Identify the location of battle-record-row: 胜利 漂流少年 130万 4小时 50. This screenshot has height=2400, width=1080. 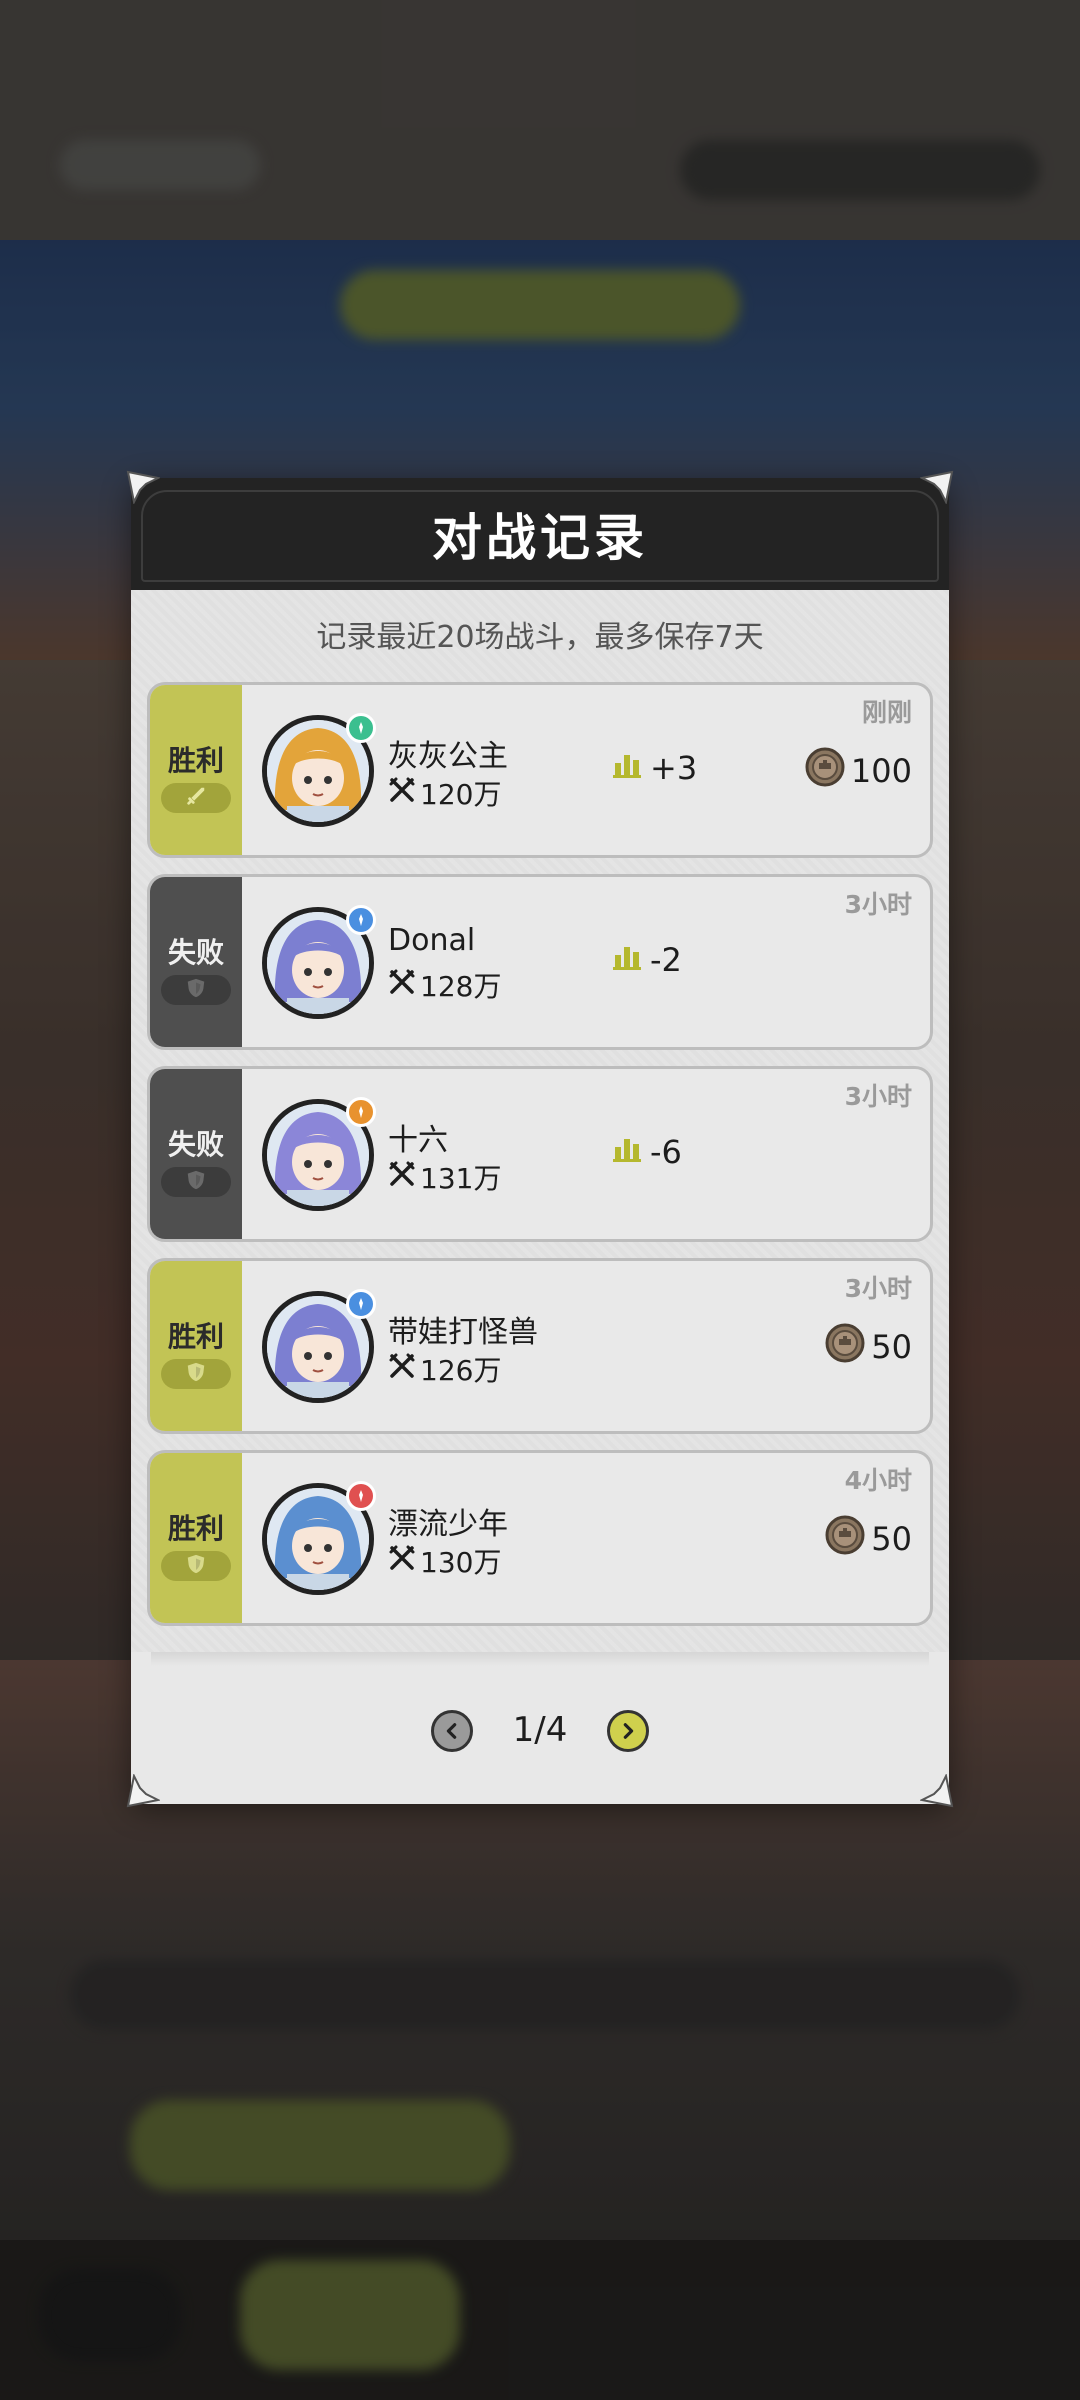
(540, 1538).